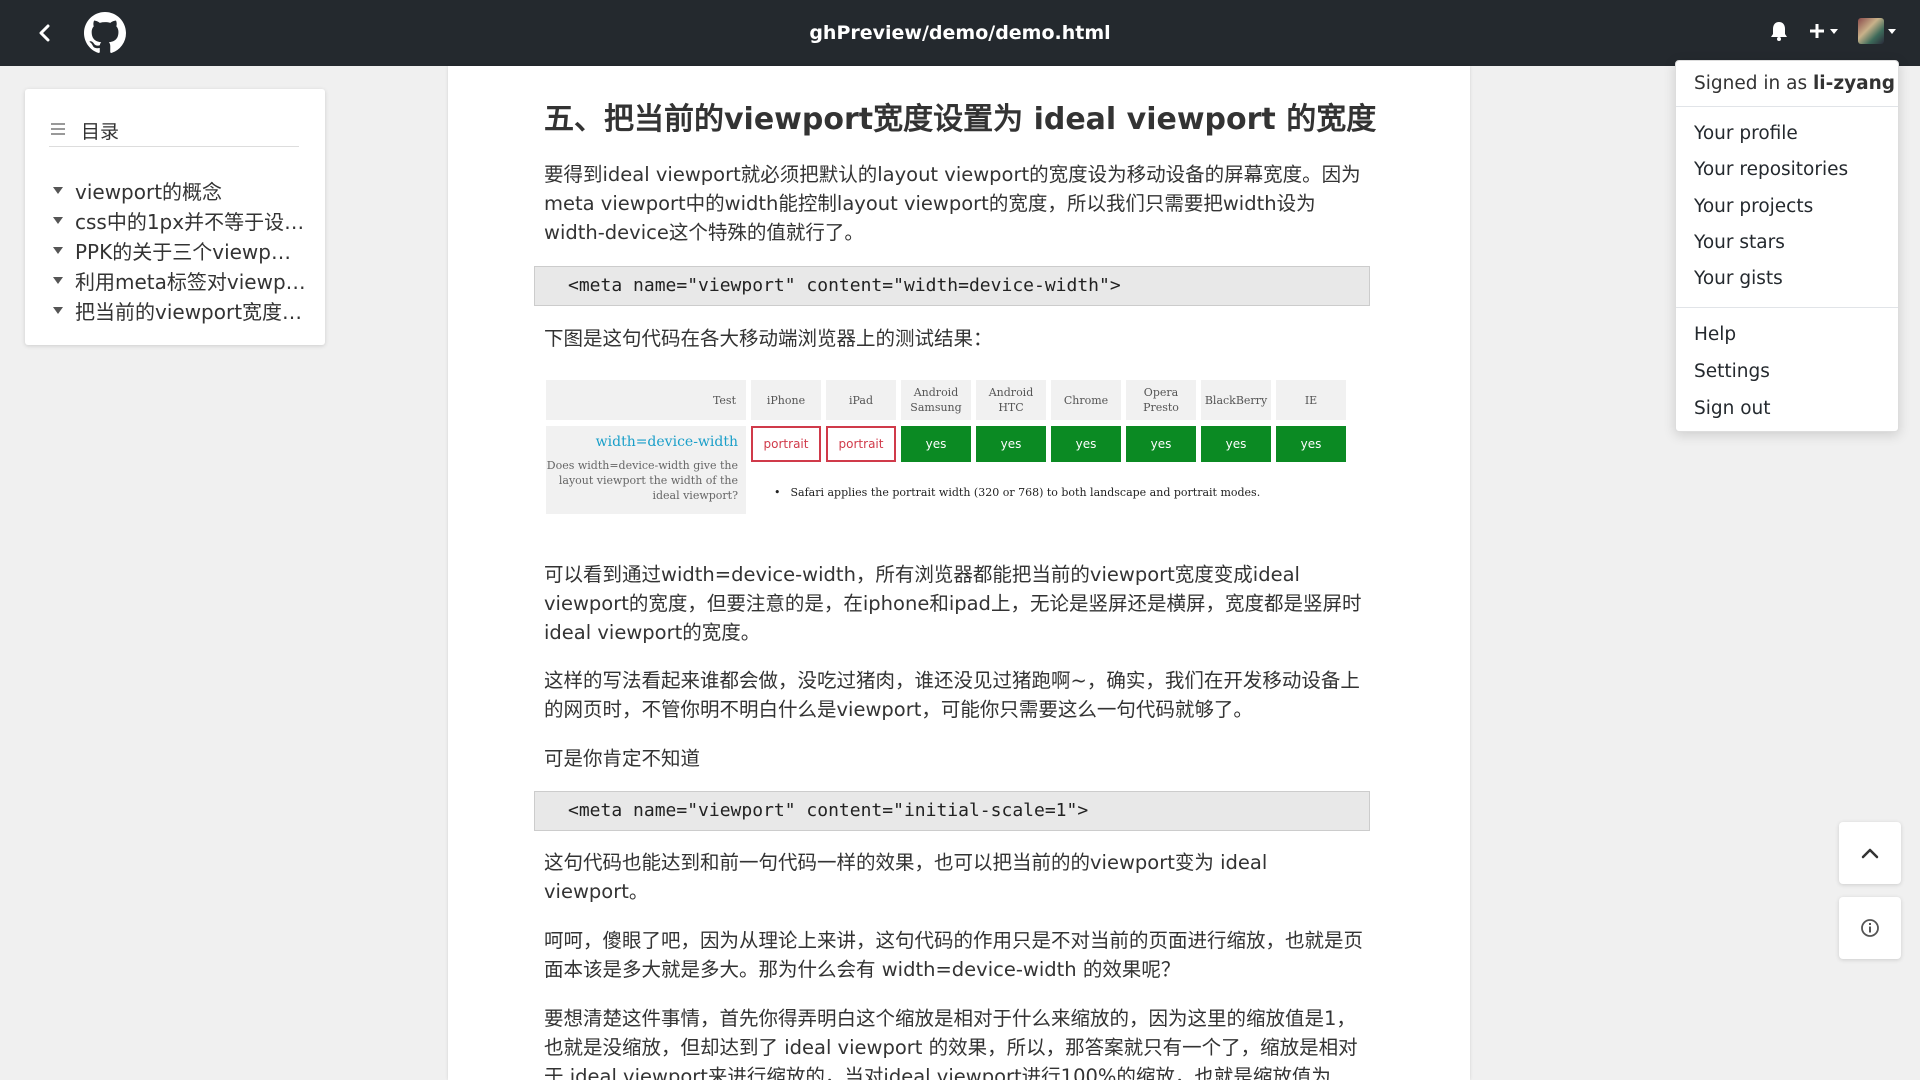  Describe the element at coordinates (861, 400) in the screenshot. I see `table-header-cell: iPad` at that location.